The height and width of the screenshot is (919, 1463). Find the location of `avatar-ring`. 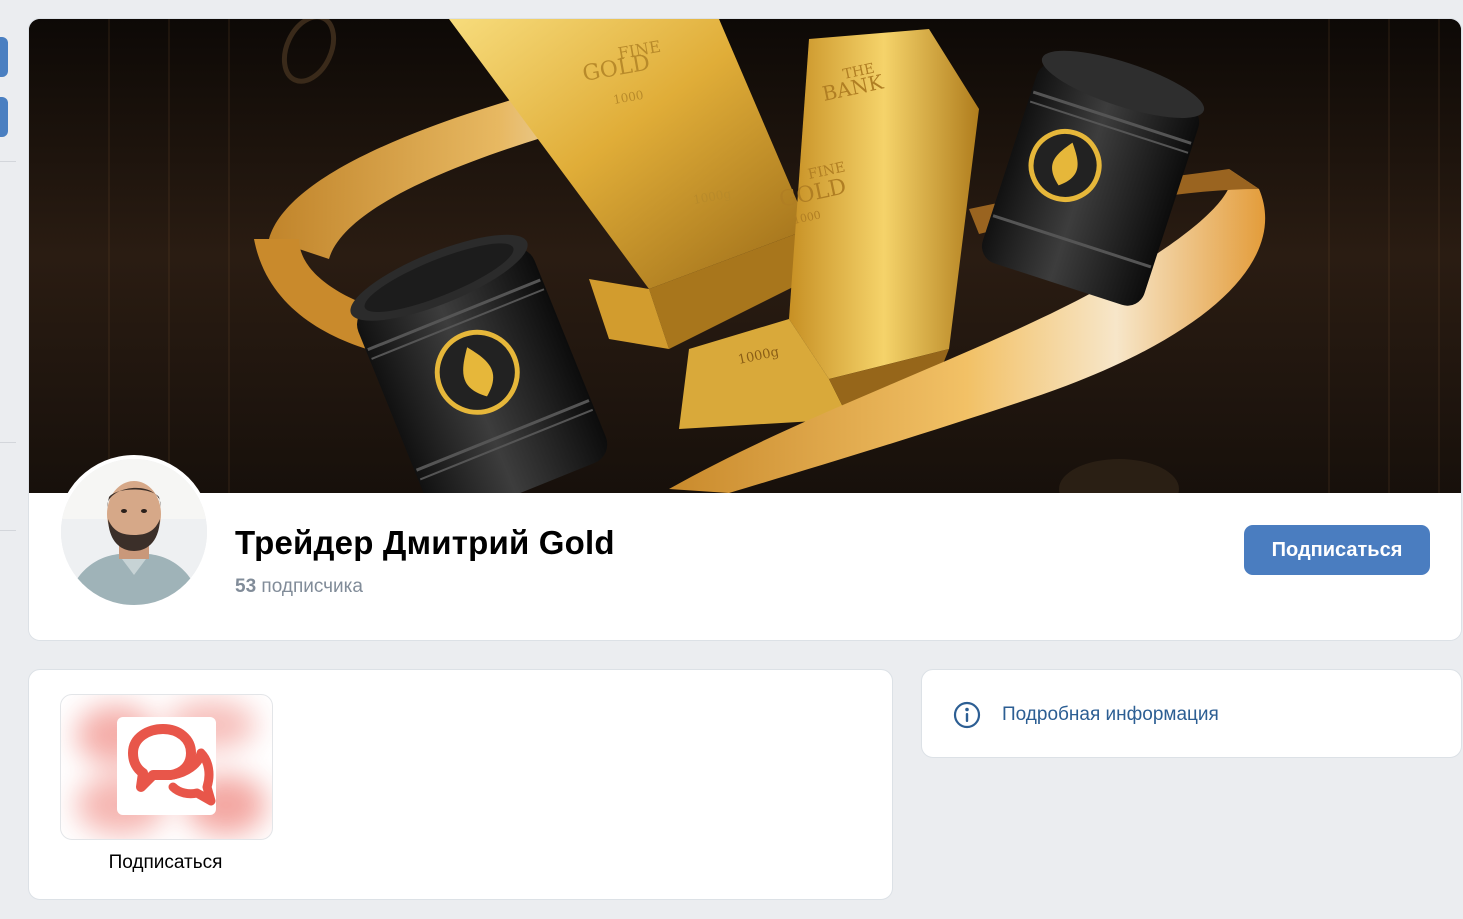

avatar-ring is located at coordinates (134, 532).